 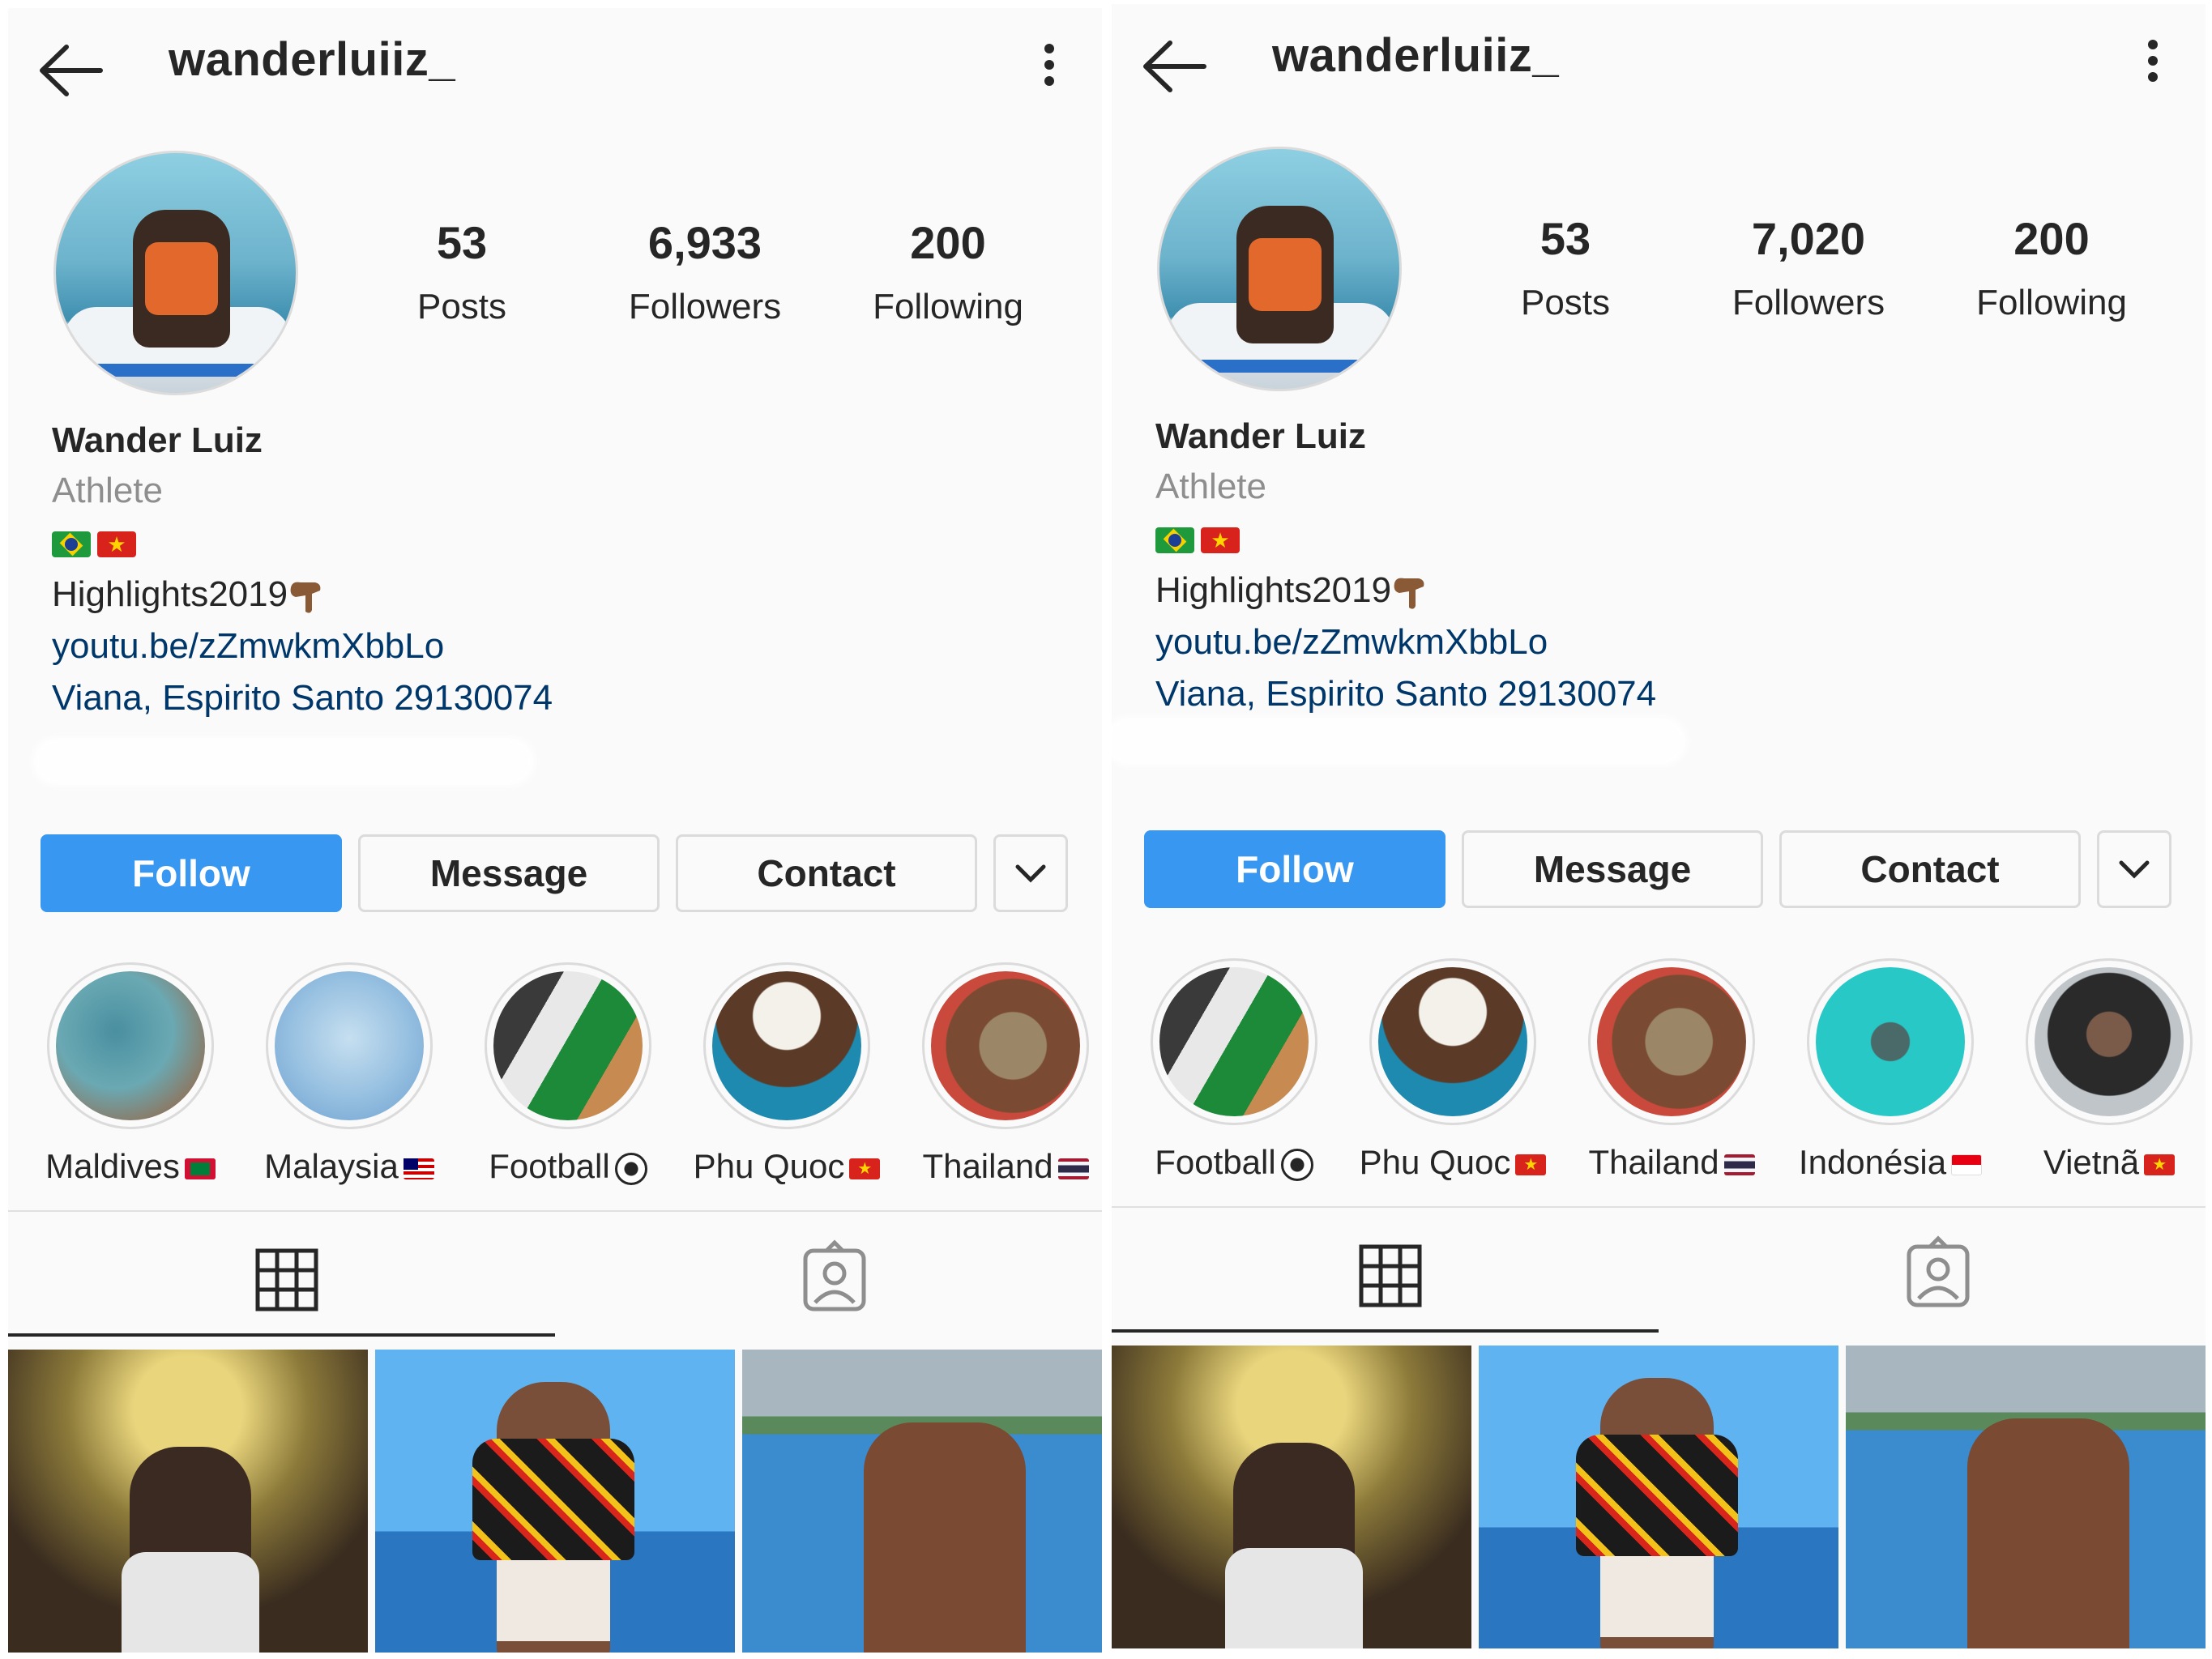 I want to click on highlight-label: Maldives, so click(x=112, y=1166).